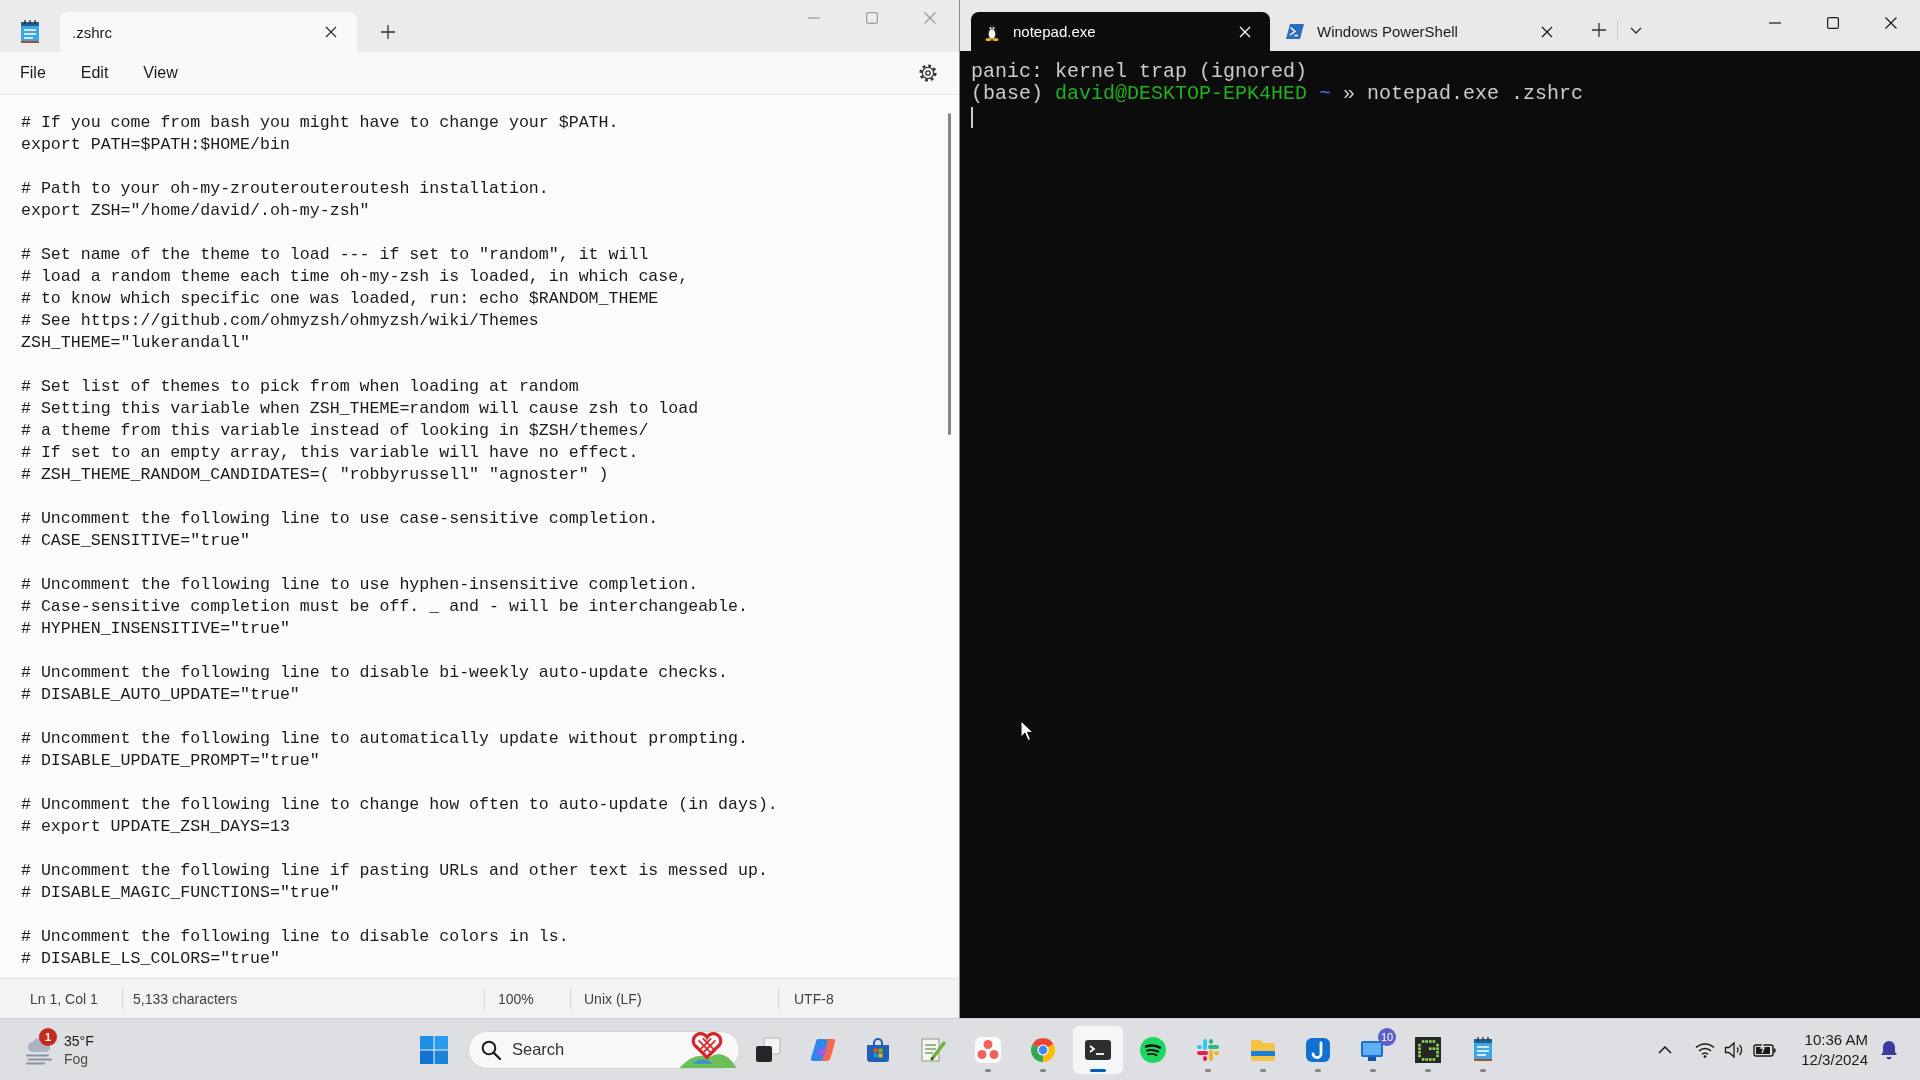 The image size is (1920, 1080). I want to click on chevron-up-icon, so click(1665, 1049).